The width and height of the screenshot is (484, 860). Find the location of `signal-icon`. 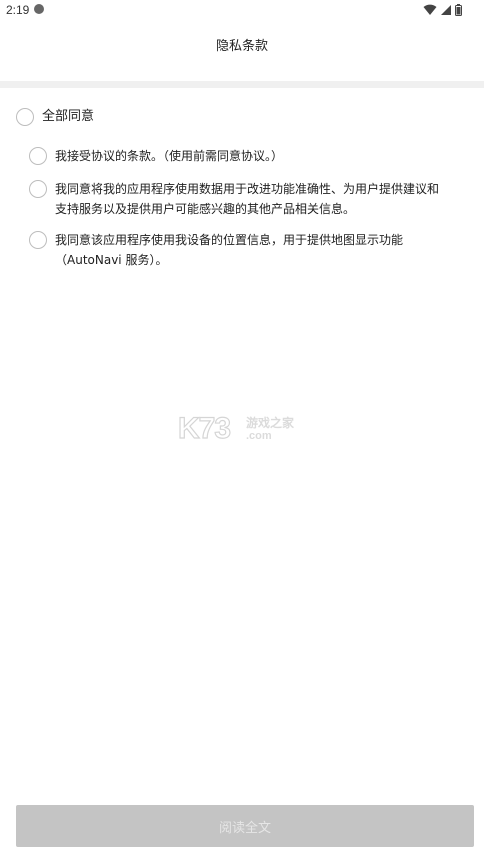

signal-icon is located at coordinates (446, 10).